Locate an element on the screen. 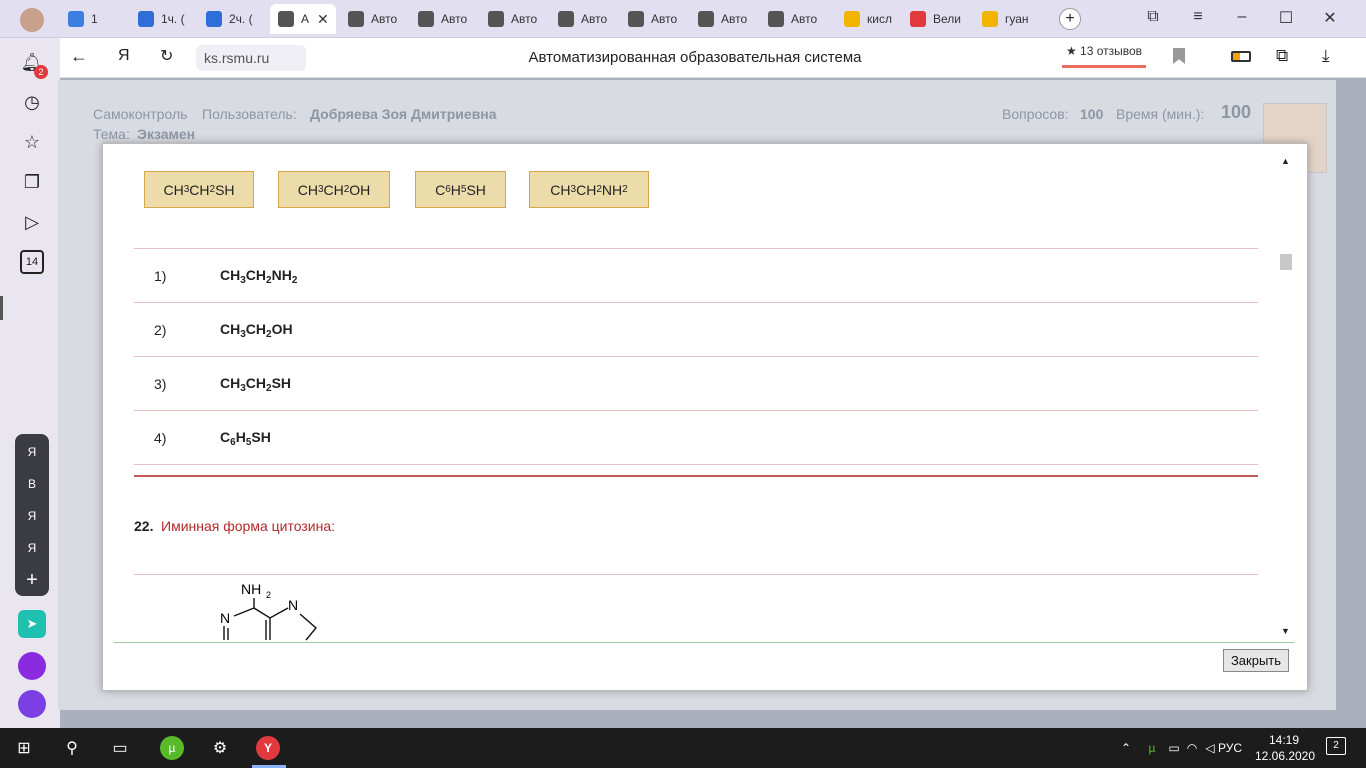 This screenshot has width=1366, height=768. tab-2: 2ч. ( is located at coordinates (232, 19).